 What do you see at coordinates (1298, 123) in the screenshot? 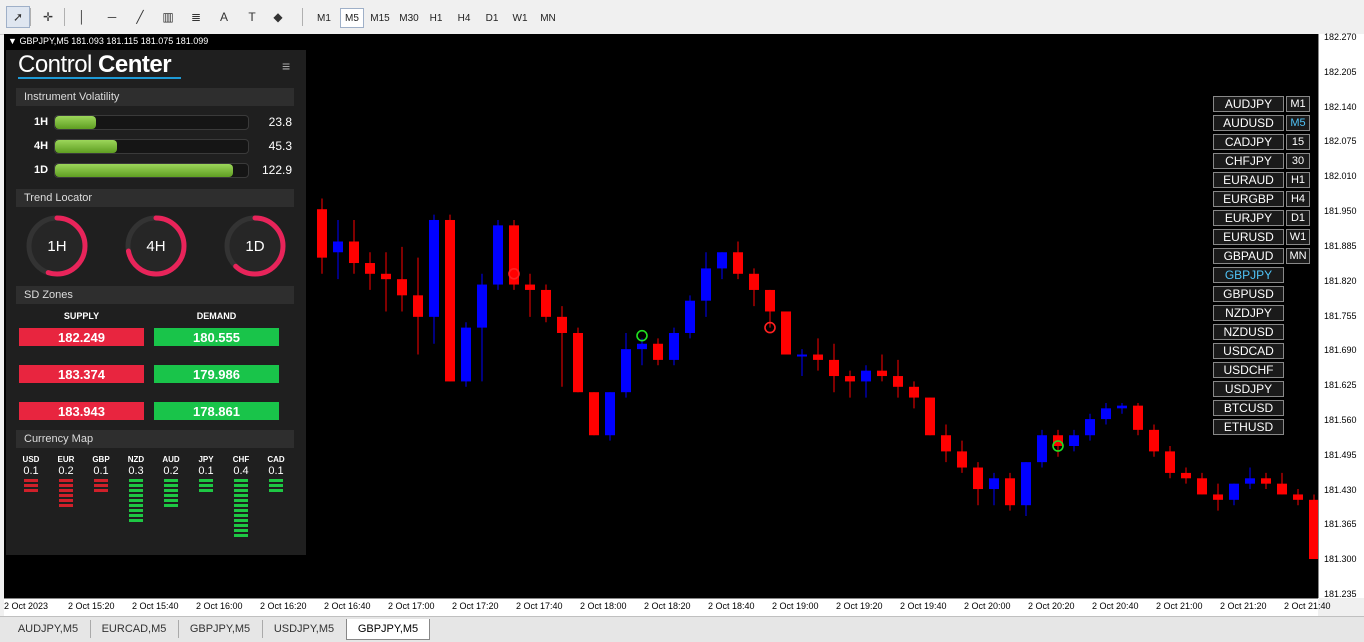
I see `symbol-timeframe-m5: M5` at bounding box center [1298, 123].